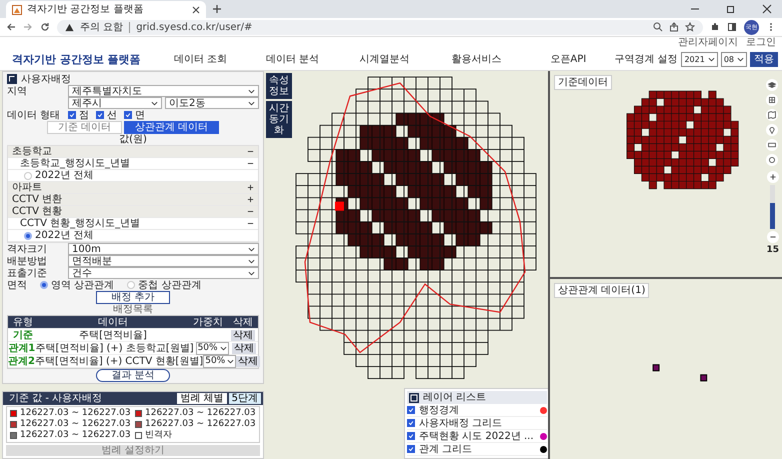  What do you see at coordinates (658, 27) in the screenshot?
I see `search-icon` at bounding box center [658, 27].